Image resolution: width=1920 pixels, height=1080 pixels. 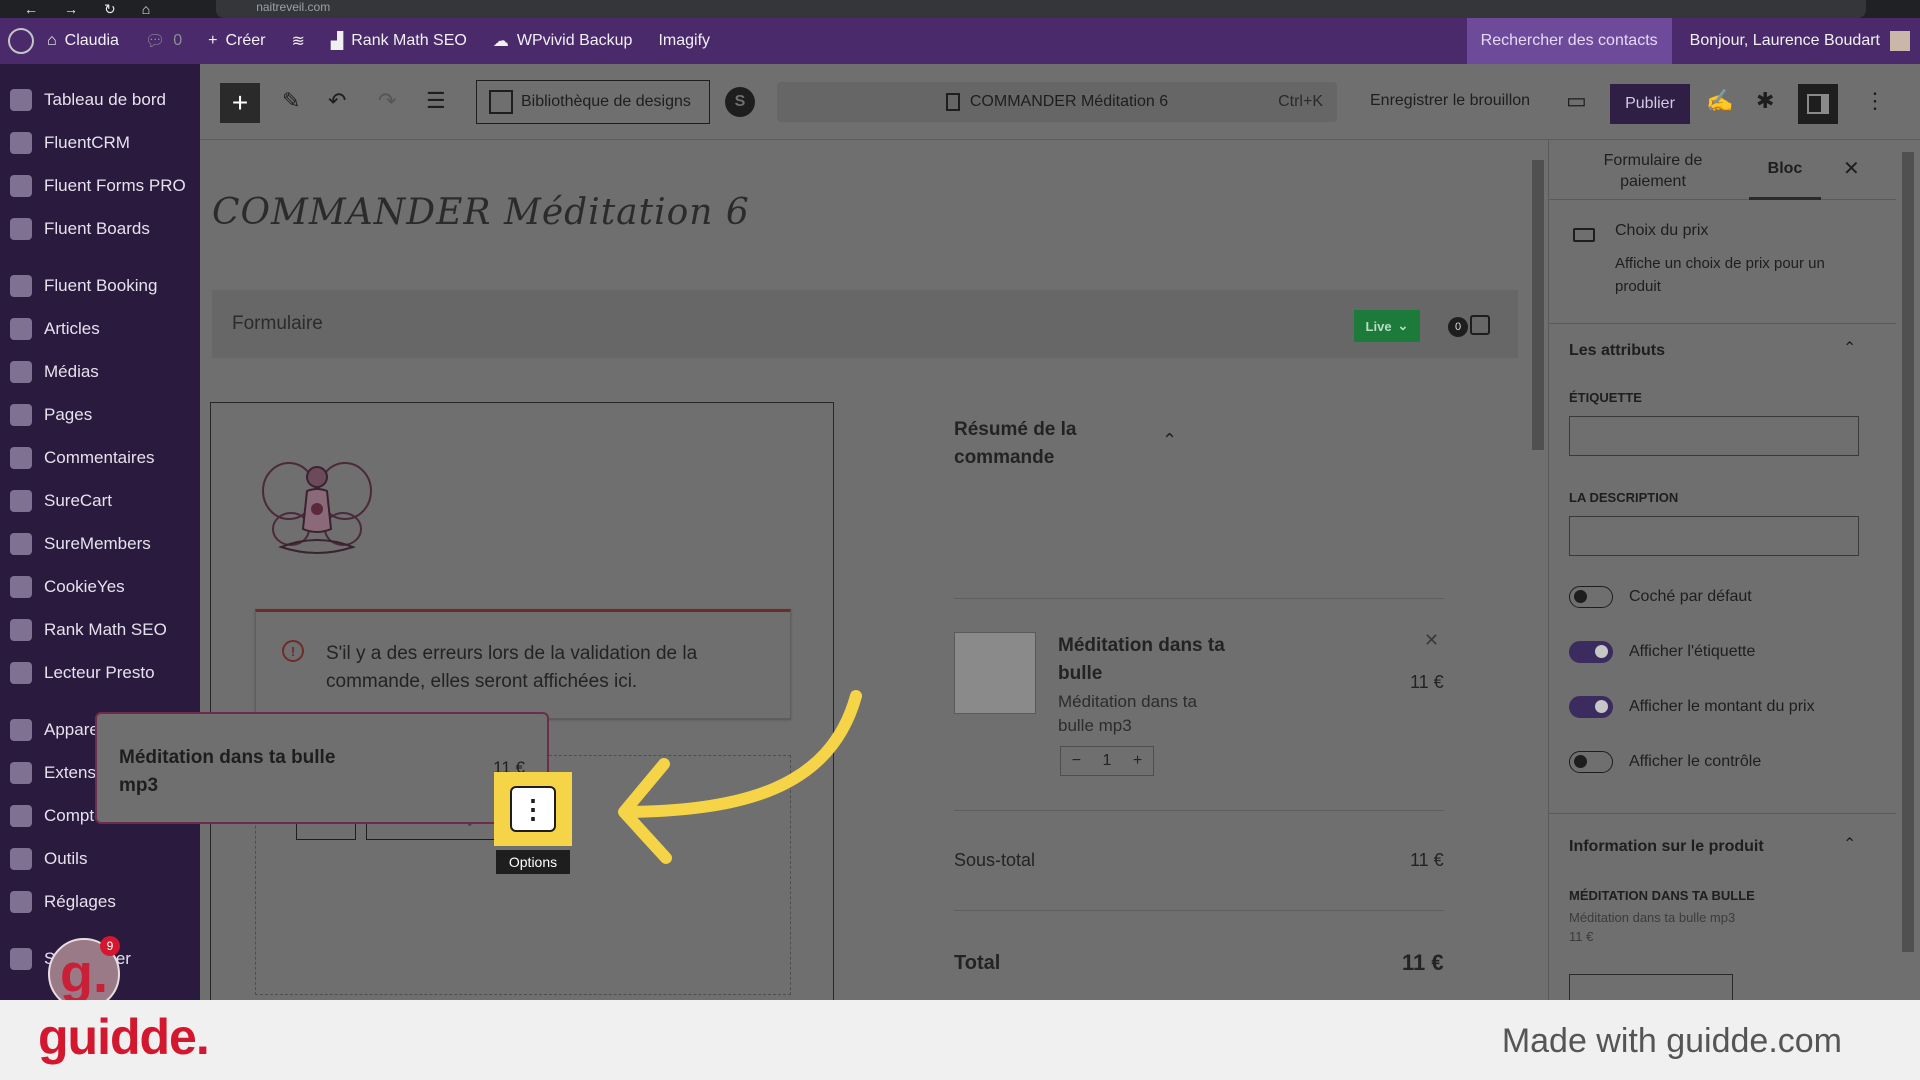 What do you see at coordinates (21, 41) in the screenshot?
I see `wordpress-logo-icon` at bounding box center [21, 41].